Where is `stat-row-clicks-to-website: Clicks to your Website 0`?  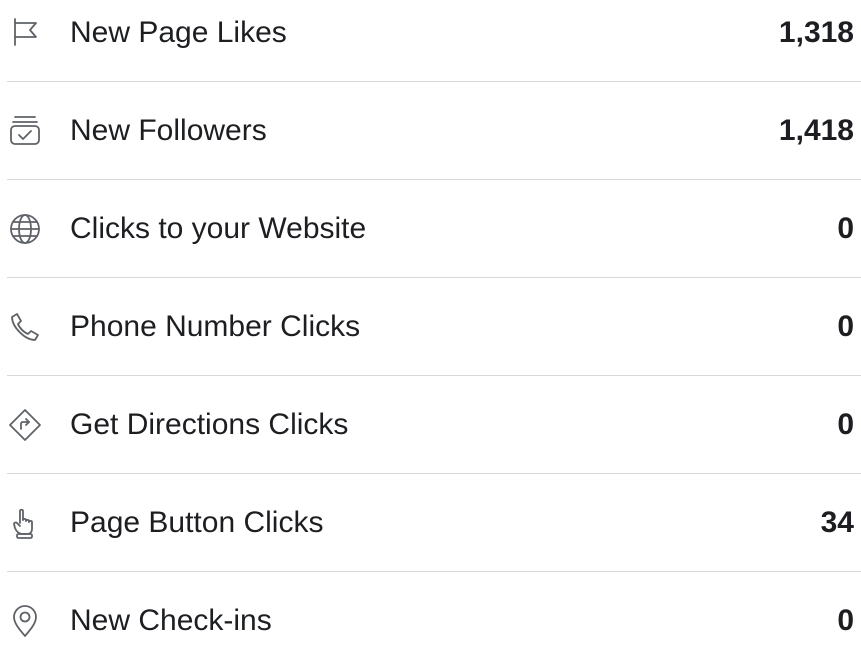 stat-row-clicks-to-website: Clicks to your Website 0 is located at coordinates (430, 229).